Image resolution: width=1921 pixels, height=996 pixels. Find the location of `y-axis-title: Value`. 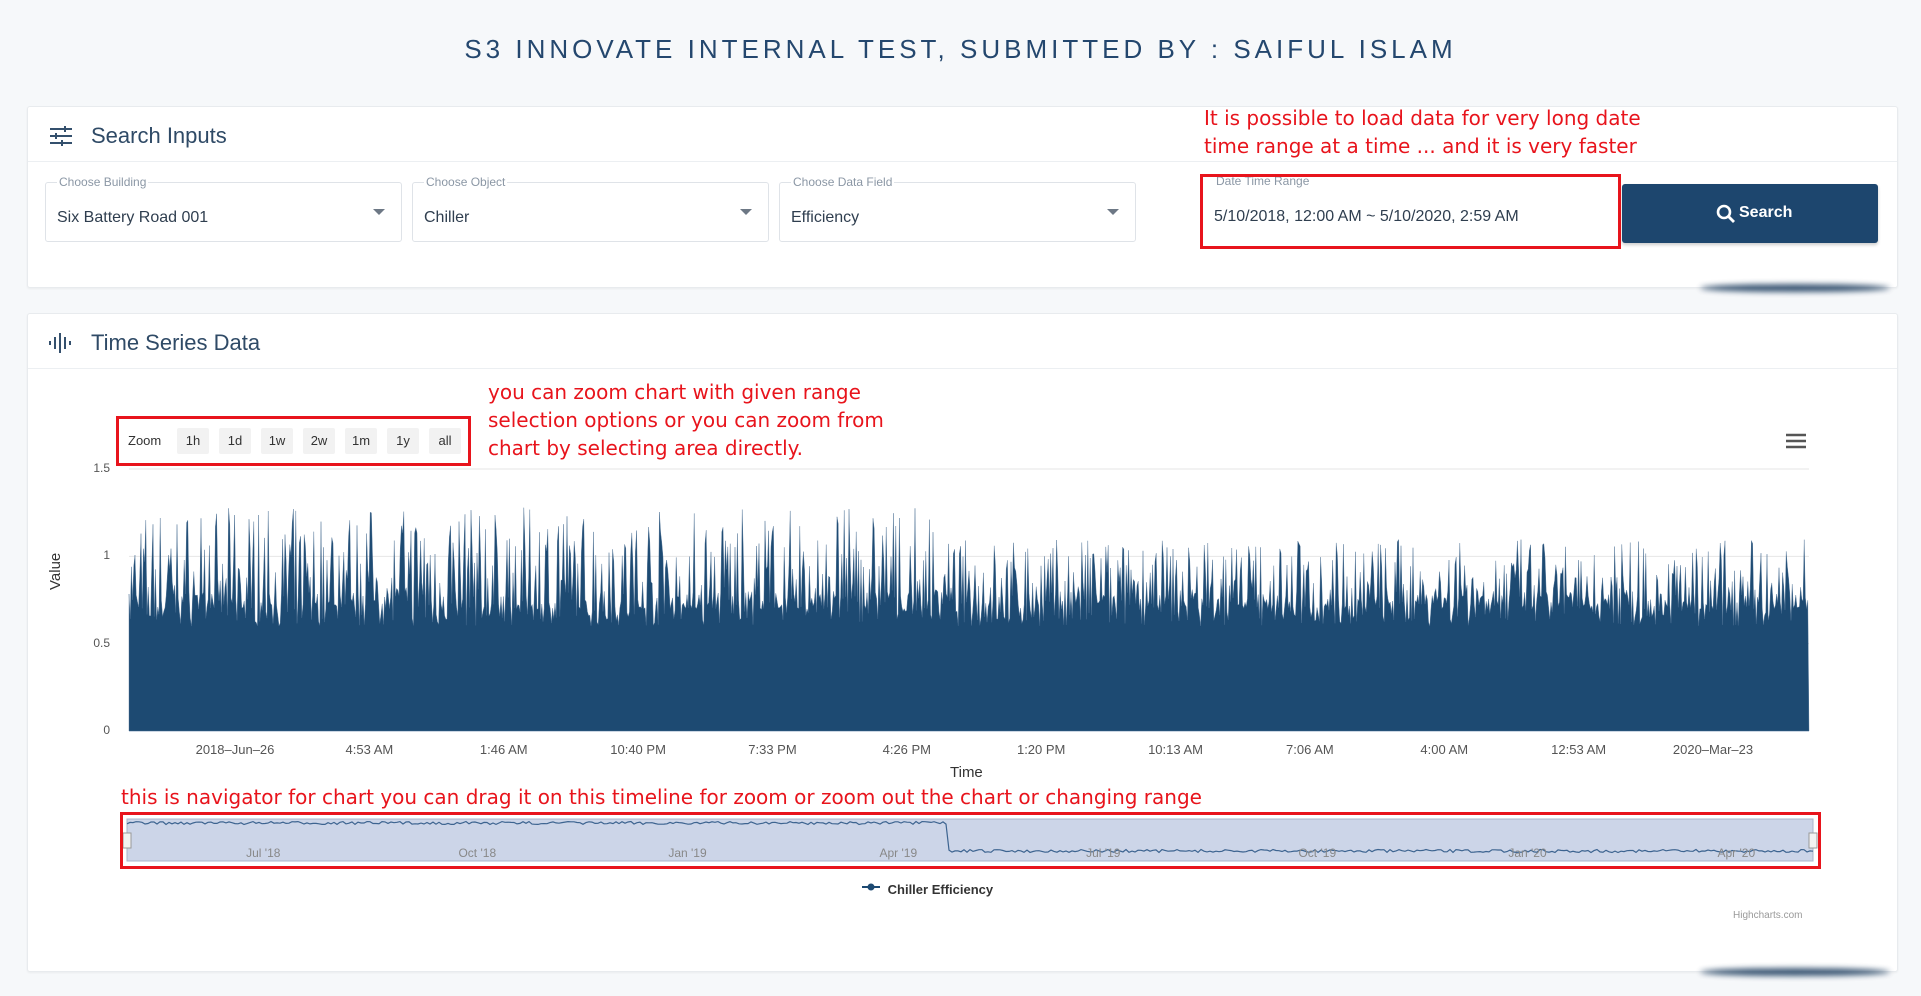

y-axis-title: Value is located at coordinates (55, 571).